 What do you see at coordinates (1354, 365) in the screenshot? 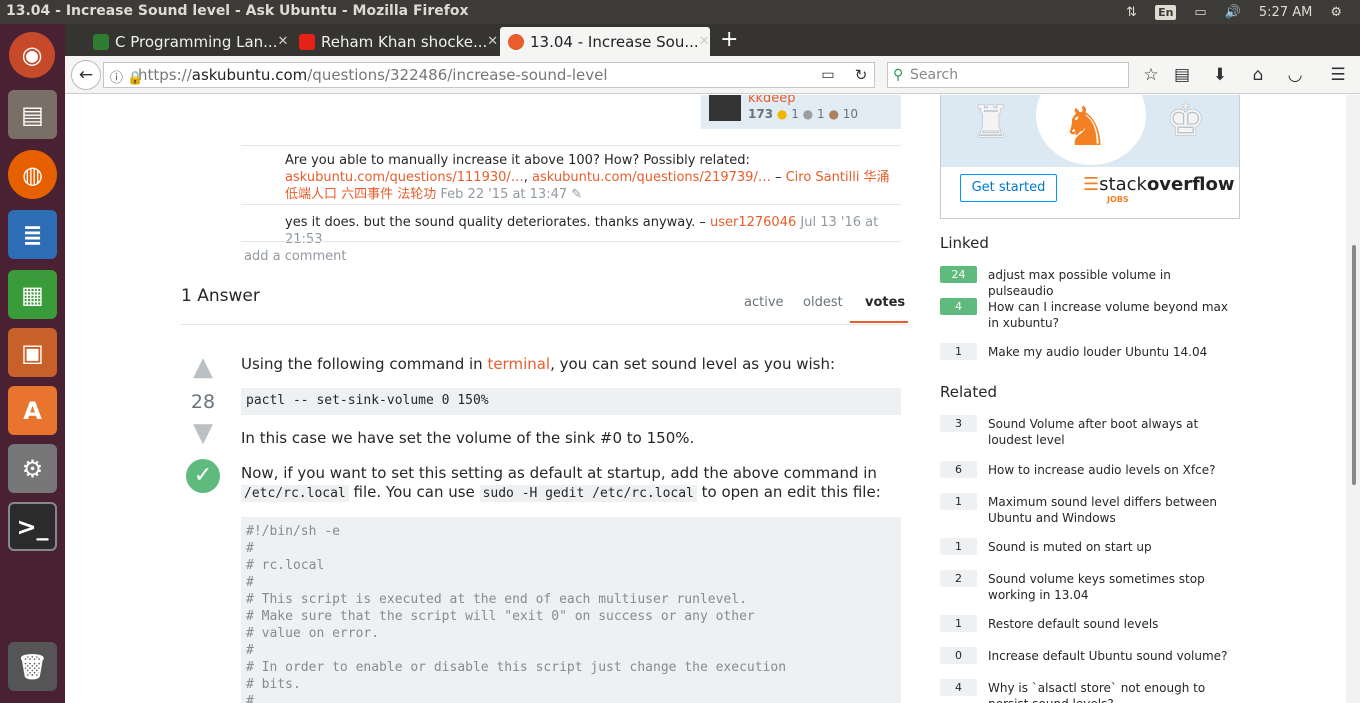
I see `scrollbar-thumb` at bounding box center [1354, 365].